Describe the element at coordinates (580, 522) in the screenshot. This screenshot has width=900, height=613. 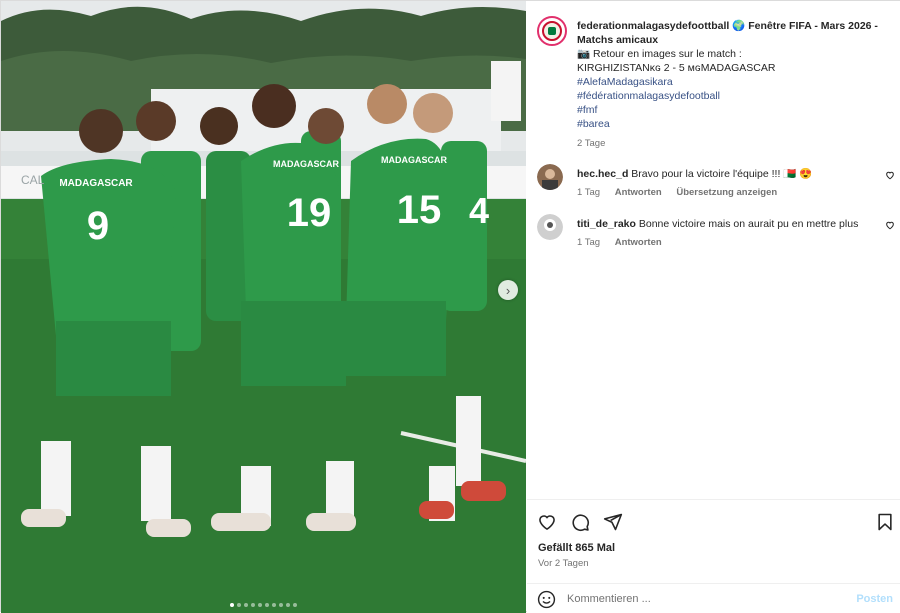
I see `comment-icon` at that location.